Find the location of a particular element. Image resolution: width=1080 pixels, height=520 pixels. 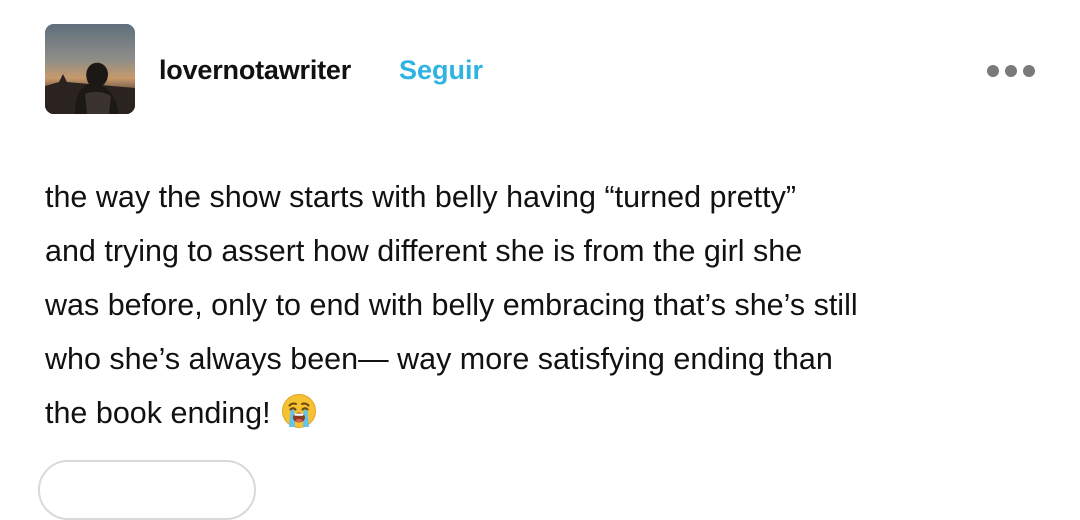

reblog-button is located at coordinates (147, 490).